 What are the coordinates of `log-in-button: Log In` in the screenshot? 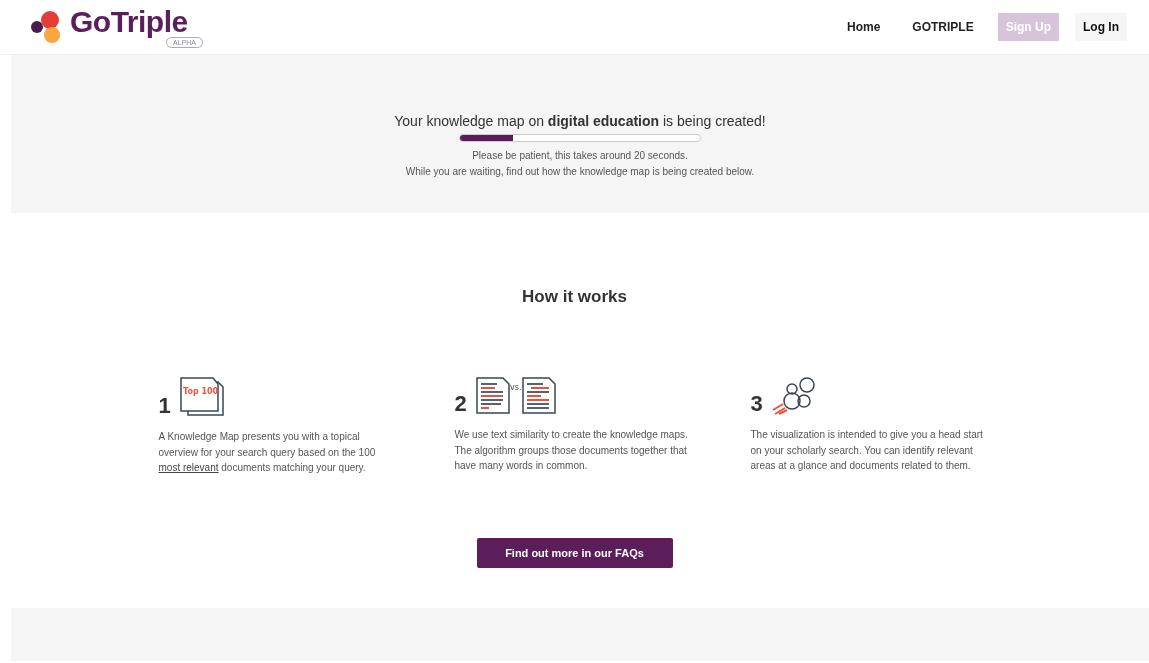 It's located at (1101, 27).